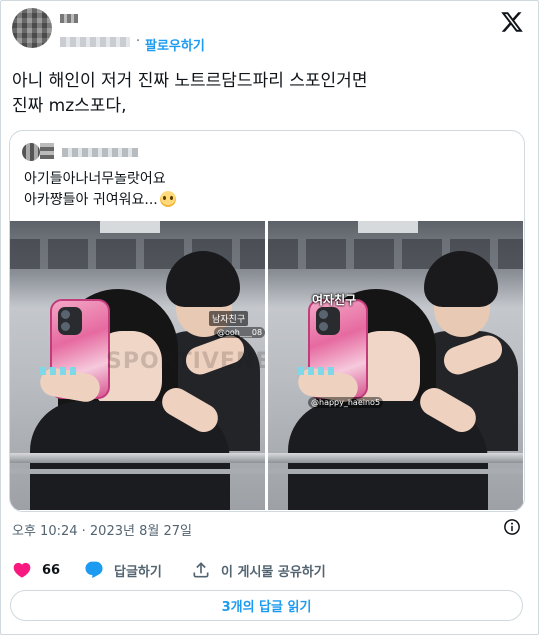 This screenshot has width=539, height=635. I want to click on action-bar: 66 답글하기 이 게시물 공유하기, so click(269, 572).